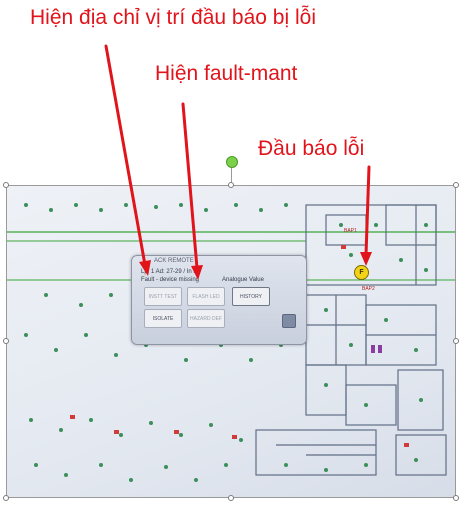  I want to click on arrow-fault-mant, so click(190, 186).